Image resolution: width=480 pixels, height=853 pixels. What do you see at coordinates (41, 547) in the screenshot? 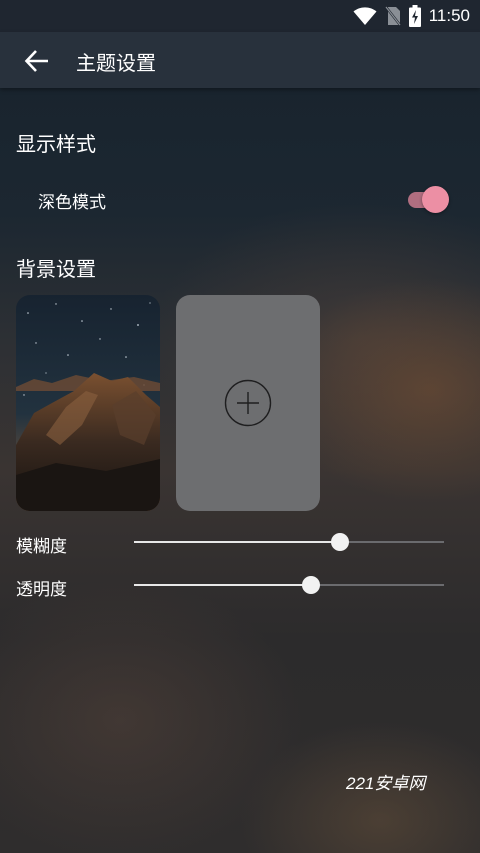
I see `blur-label: 模糊度` at bounding box center [41, 547].